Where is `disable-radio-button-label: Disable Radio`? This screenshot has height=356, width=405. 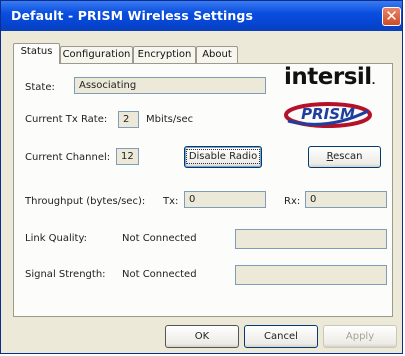
disable-radio-button-label: Disable Radio is located at coordinates (223, 156).